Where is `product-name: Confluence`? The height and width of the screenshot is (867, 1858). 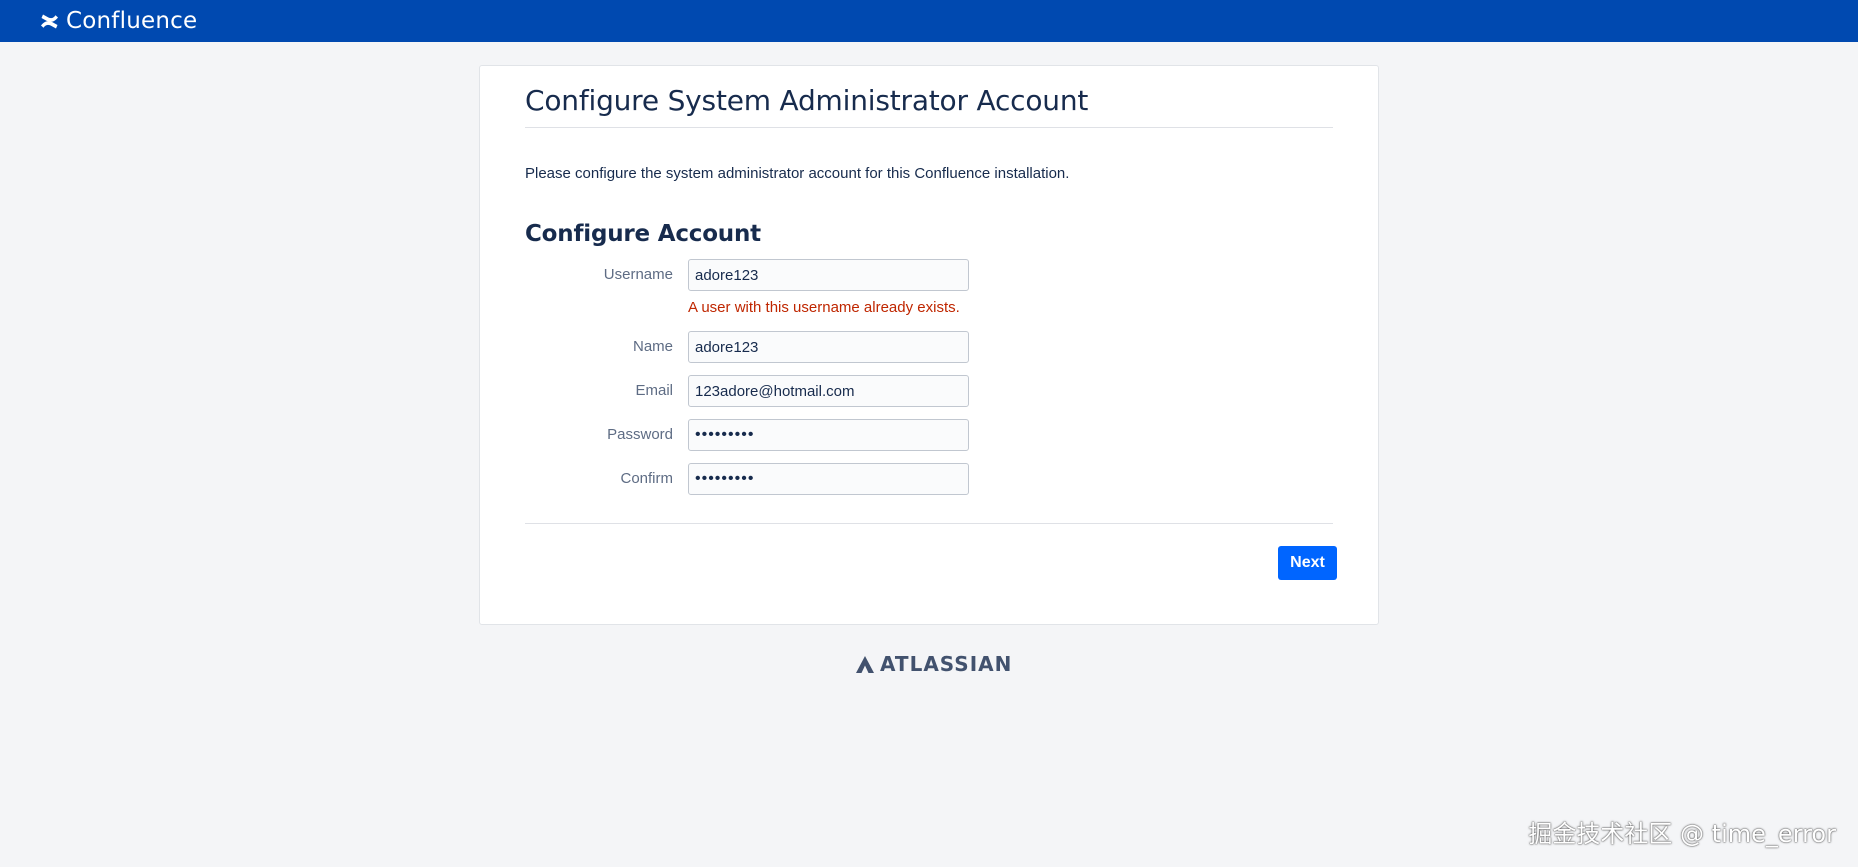
product-name: Confluence is located at coordinates (132, 21).